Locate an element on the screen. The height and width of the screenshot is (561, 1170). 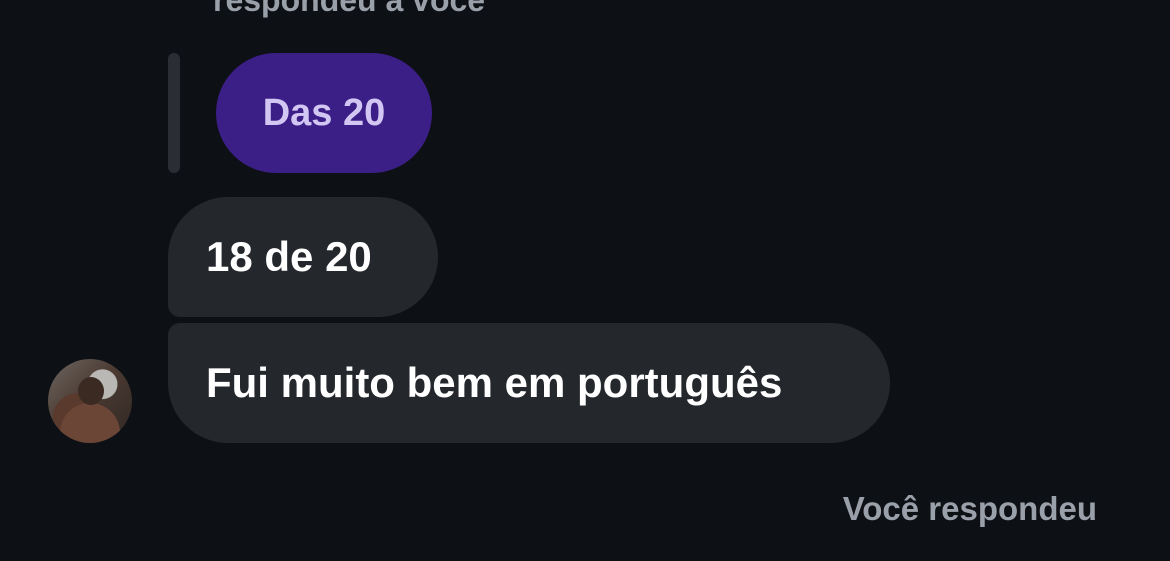
avatar-head-shape is located at coordinates (91, 391).